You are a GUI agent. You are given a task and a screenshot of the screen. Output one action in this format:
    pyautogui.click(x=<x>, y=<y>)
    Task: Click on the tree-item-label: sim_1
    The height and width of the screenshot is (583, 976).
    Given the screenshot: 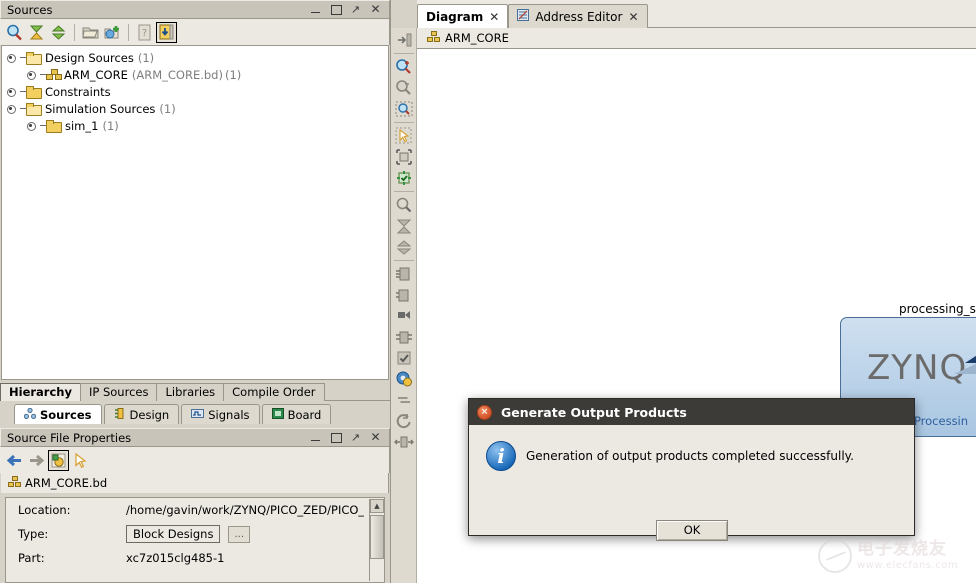 What is the action you would take?
    pyautogui.click(x=82, y=125)
    